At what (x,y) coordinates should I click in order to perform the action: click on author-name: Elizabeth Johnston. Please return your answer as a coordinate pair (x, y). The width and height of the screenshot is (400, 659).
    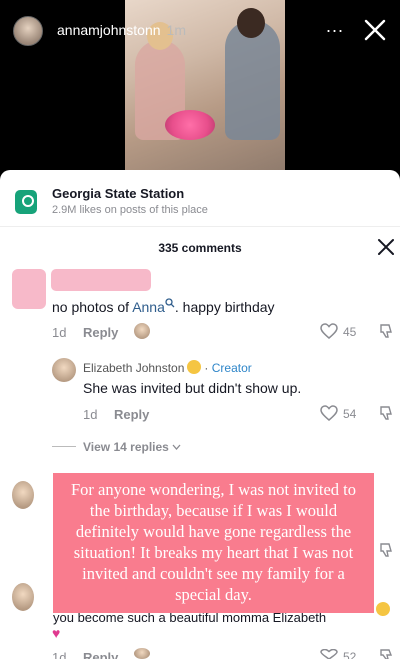
    Looking at the image, I should click on (134, 368).